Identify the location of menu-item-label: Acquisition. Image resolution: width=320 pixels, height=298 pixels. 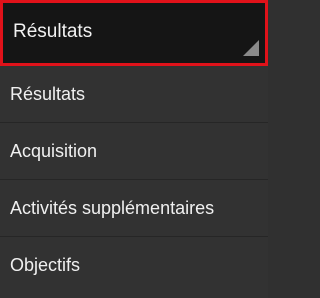
(54, 151).